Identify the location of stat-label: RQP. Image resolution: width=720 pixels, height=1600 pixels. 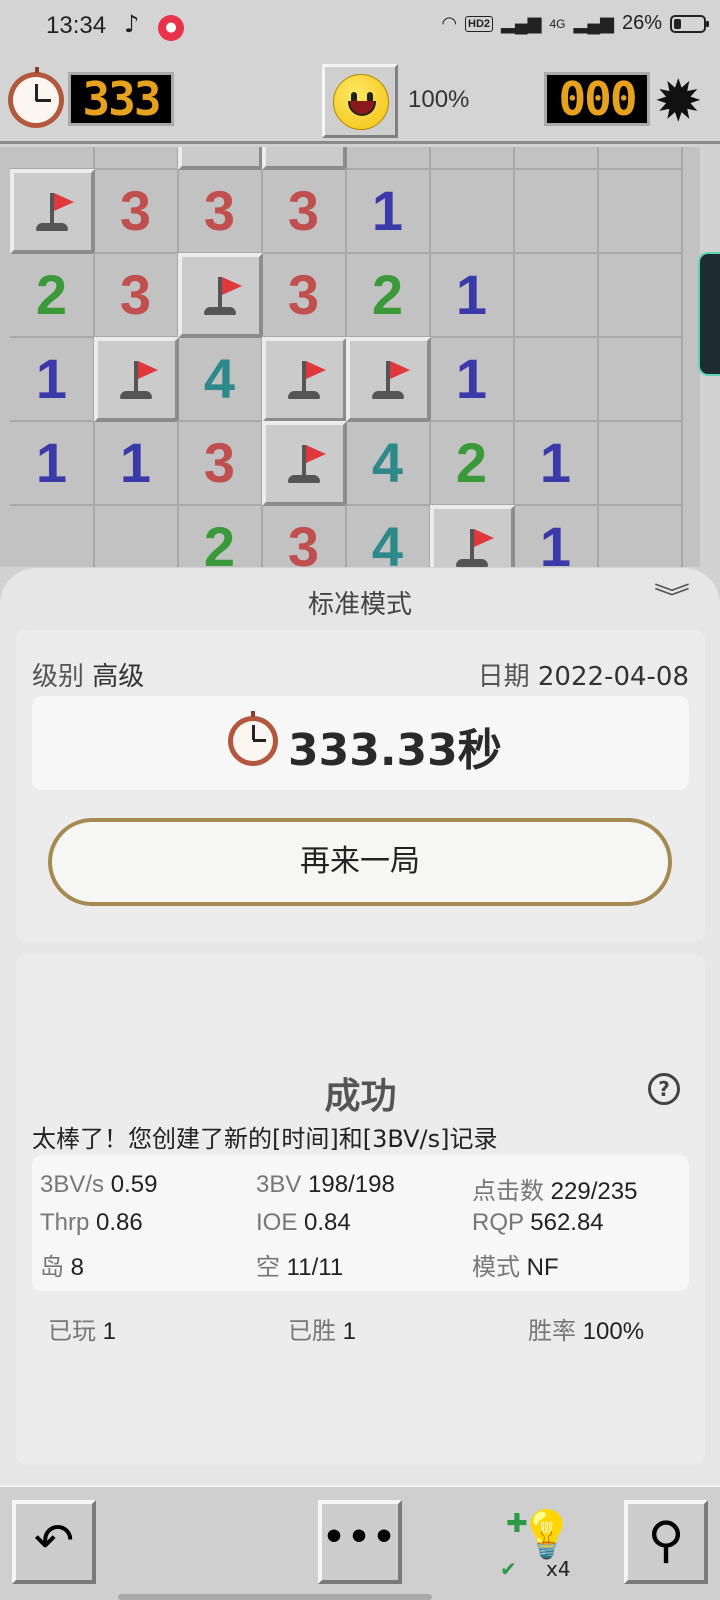
(498, 1222).